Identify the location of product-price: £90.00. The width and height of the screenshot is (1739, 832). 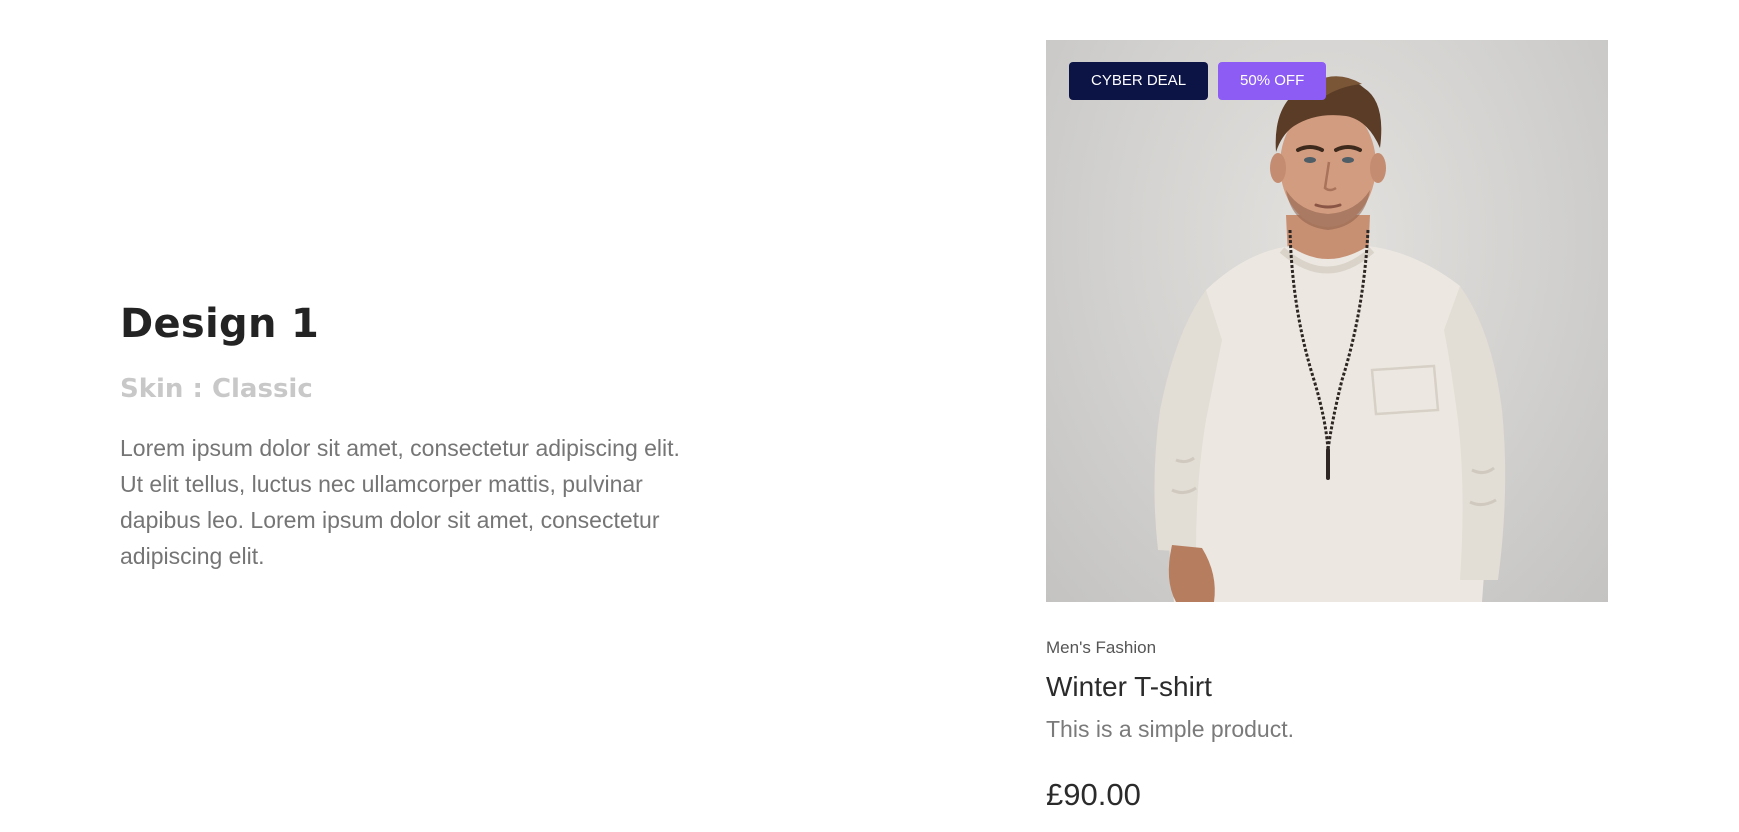
(1093, 794).